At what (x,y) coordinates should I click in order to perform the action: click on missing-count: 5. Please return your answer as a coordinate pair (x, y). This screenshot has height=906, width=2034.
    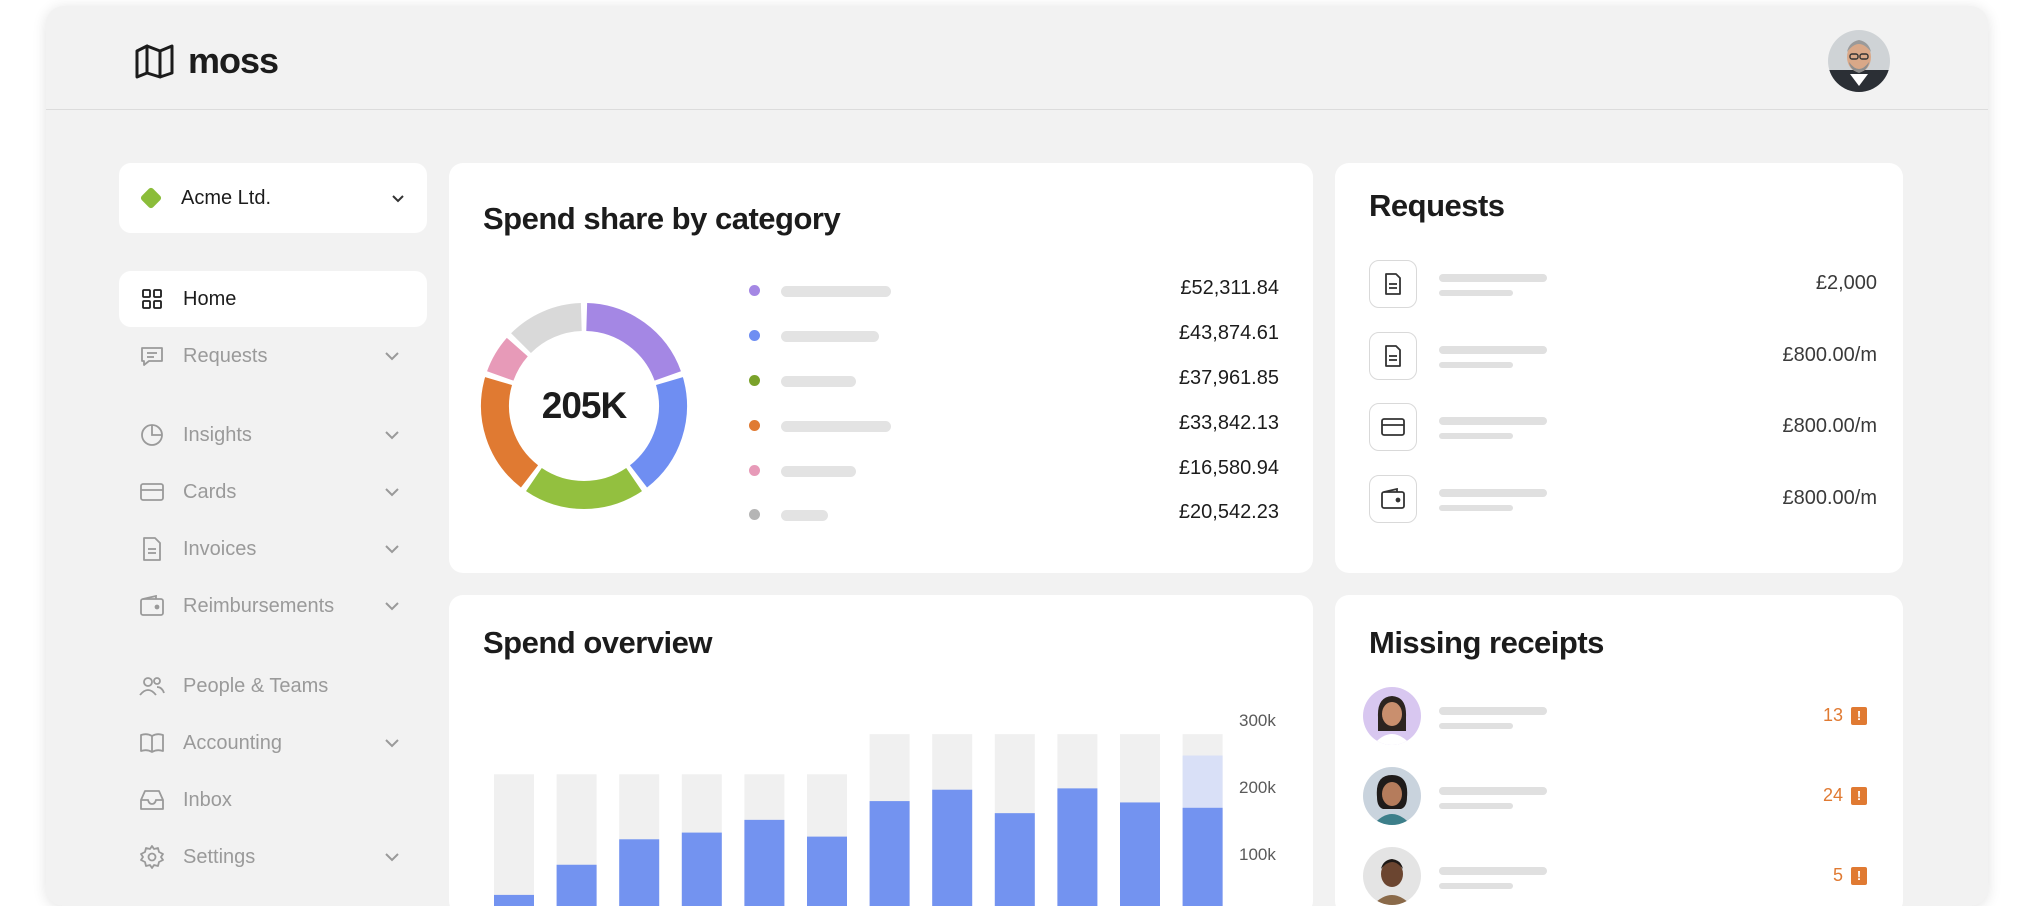
    Looking at the image, I should click on (1837, 875).